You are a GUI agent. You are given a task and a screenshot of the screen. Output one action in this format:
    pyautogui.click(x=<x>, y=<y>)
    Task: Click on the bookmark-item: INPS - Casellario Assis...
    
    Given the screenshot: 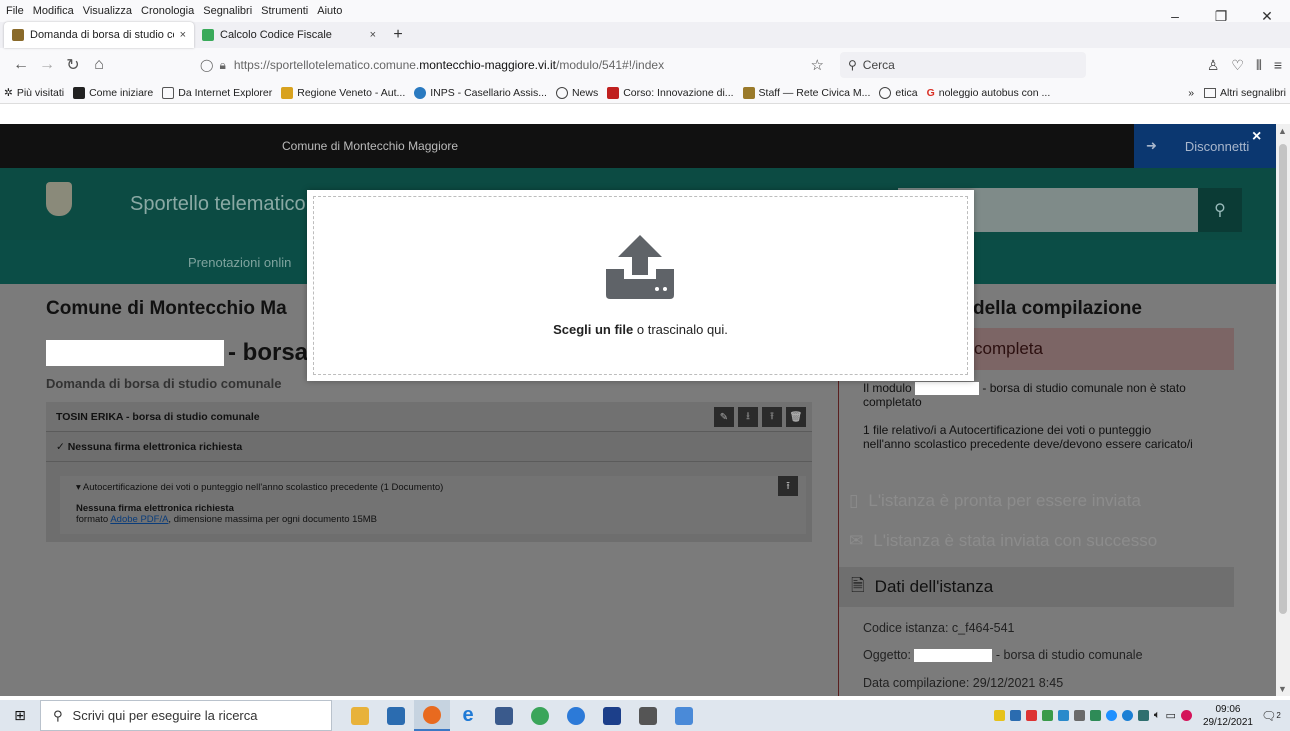 What is the action you would take?
    pyautogui.click(x=480, y=92)
    